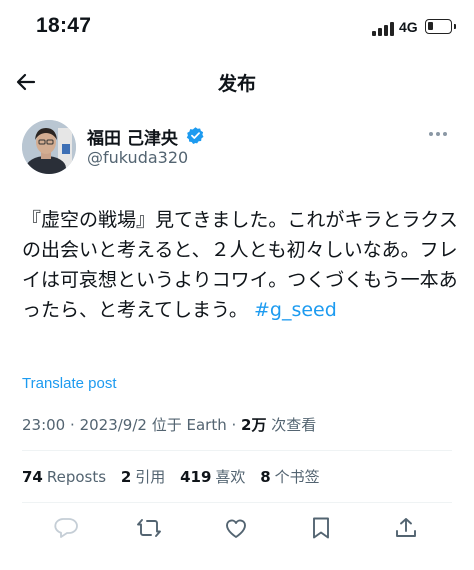 The image size is (474, 570). I want to click on status-time: 18:47, so click(64, 25).